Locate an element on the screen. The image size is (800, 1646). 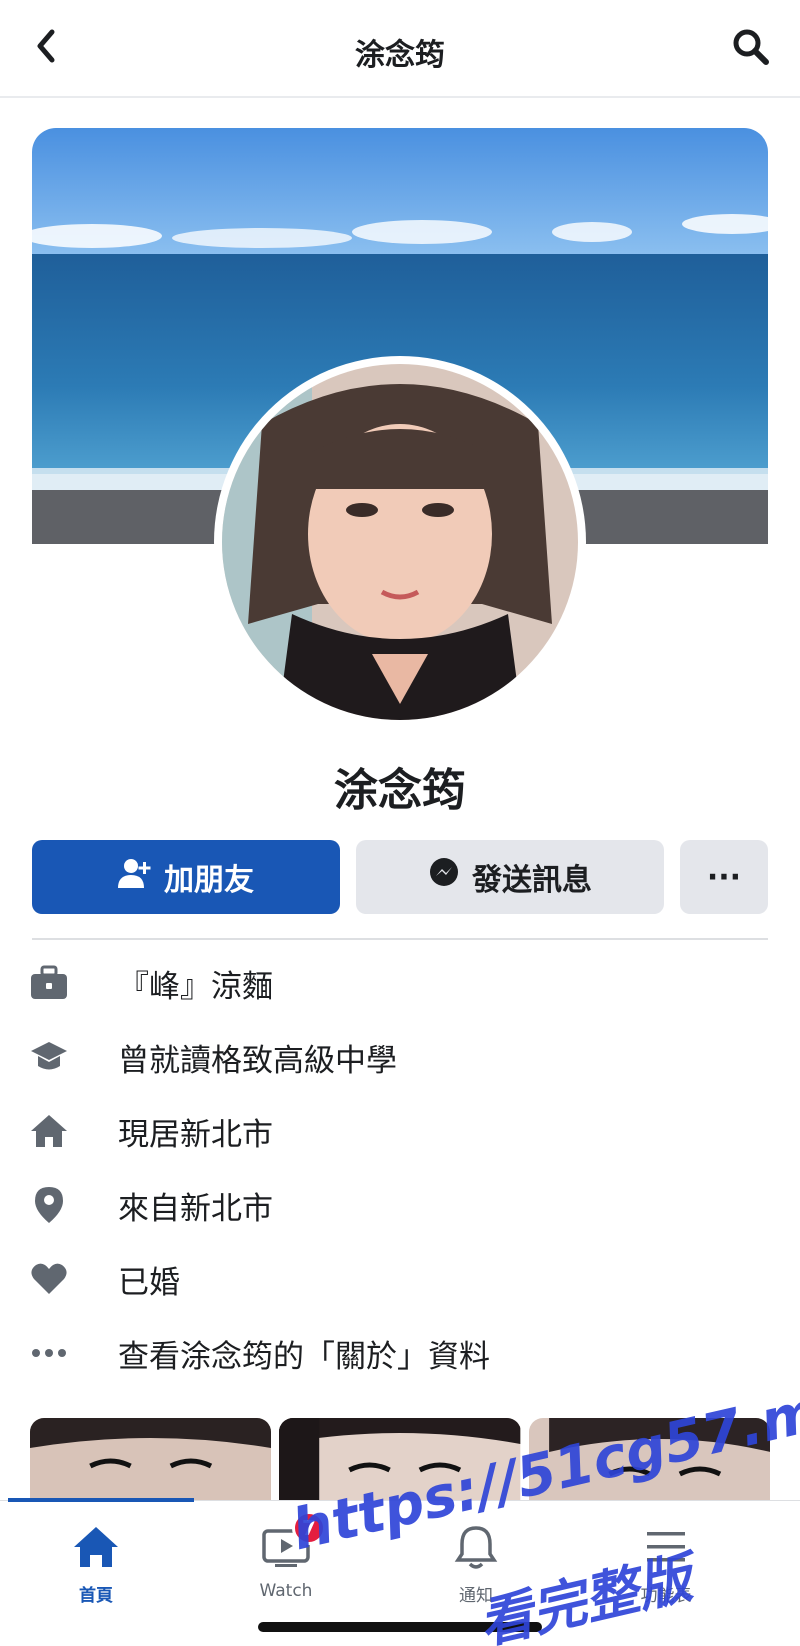
messenger-icon is located at coordinates (444, 877).